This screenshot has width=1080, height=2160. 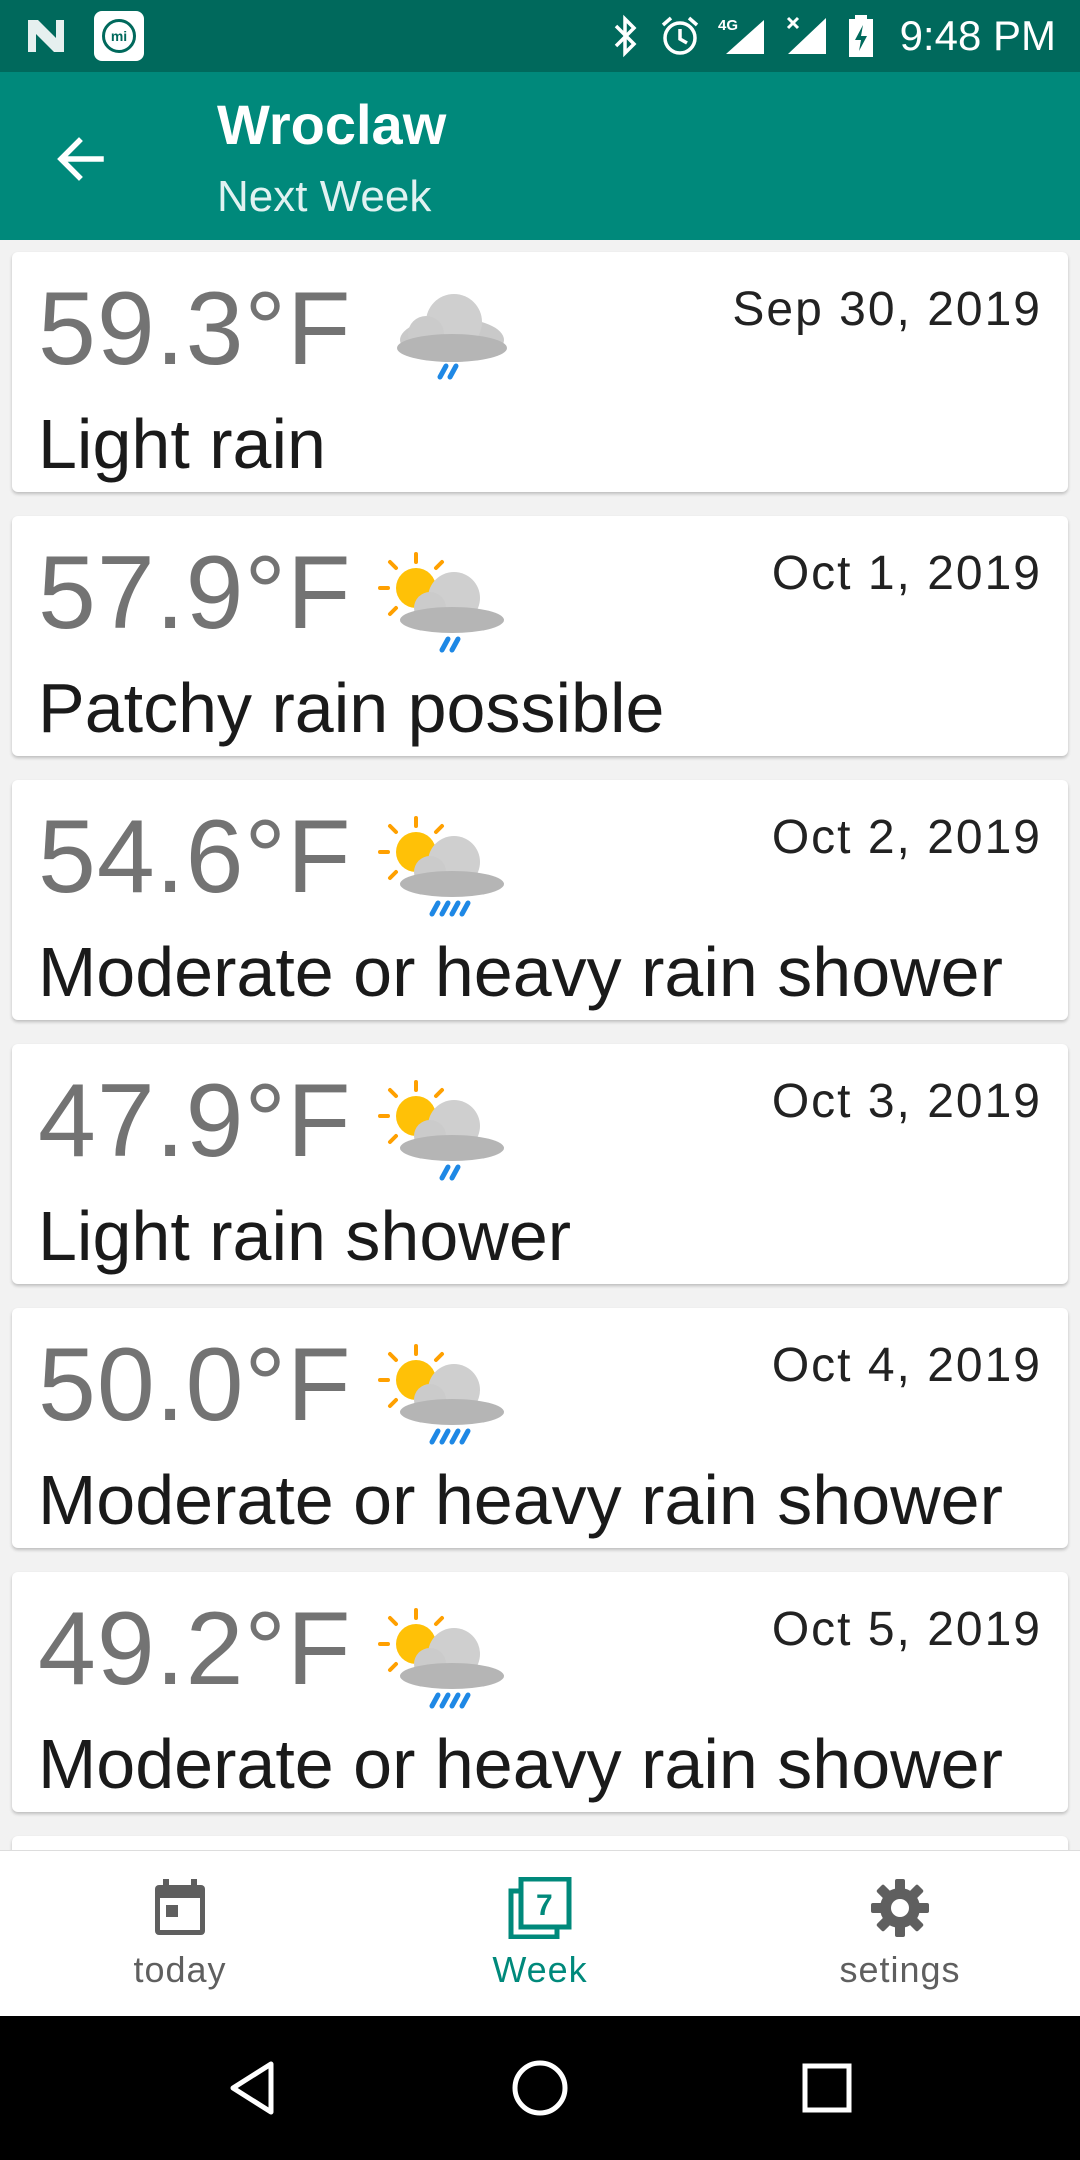 I want to click on nav-today: today, so click(x=180, y=1933).